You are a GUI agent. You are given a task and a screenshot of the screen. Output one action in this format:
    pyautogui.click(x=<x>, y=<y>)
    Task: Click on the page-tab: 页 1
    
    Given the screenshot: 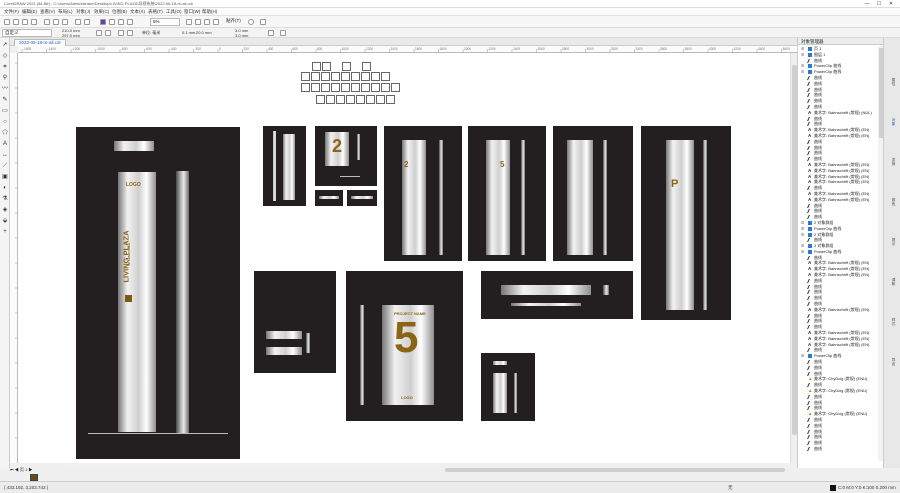 What is the action you would take?
    pyautogui.click(x=23, y=469)
    